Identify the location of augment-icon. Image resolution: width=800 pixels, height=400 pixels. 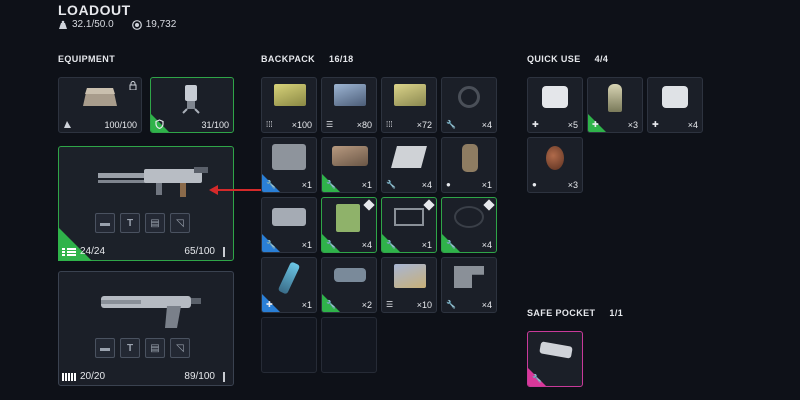
(100, 97).